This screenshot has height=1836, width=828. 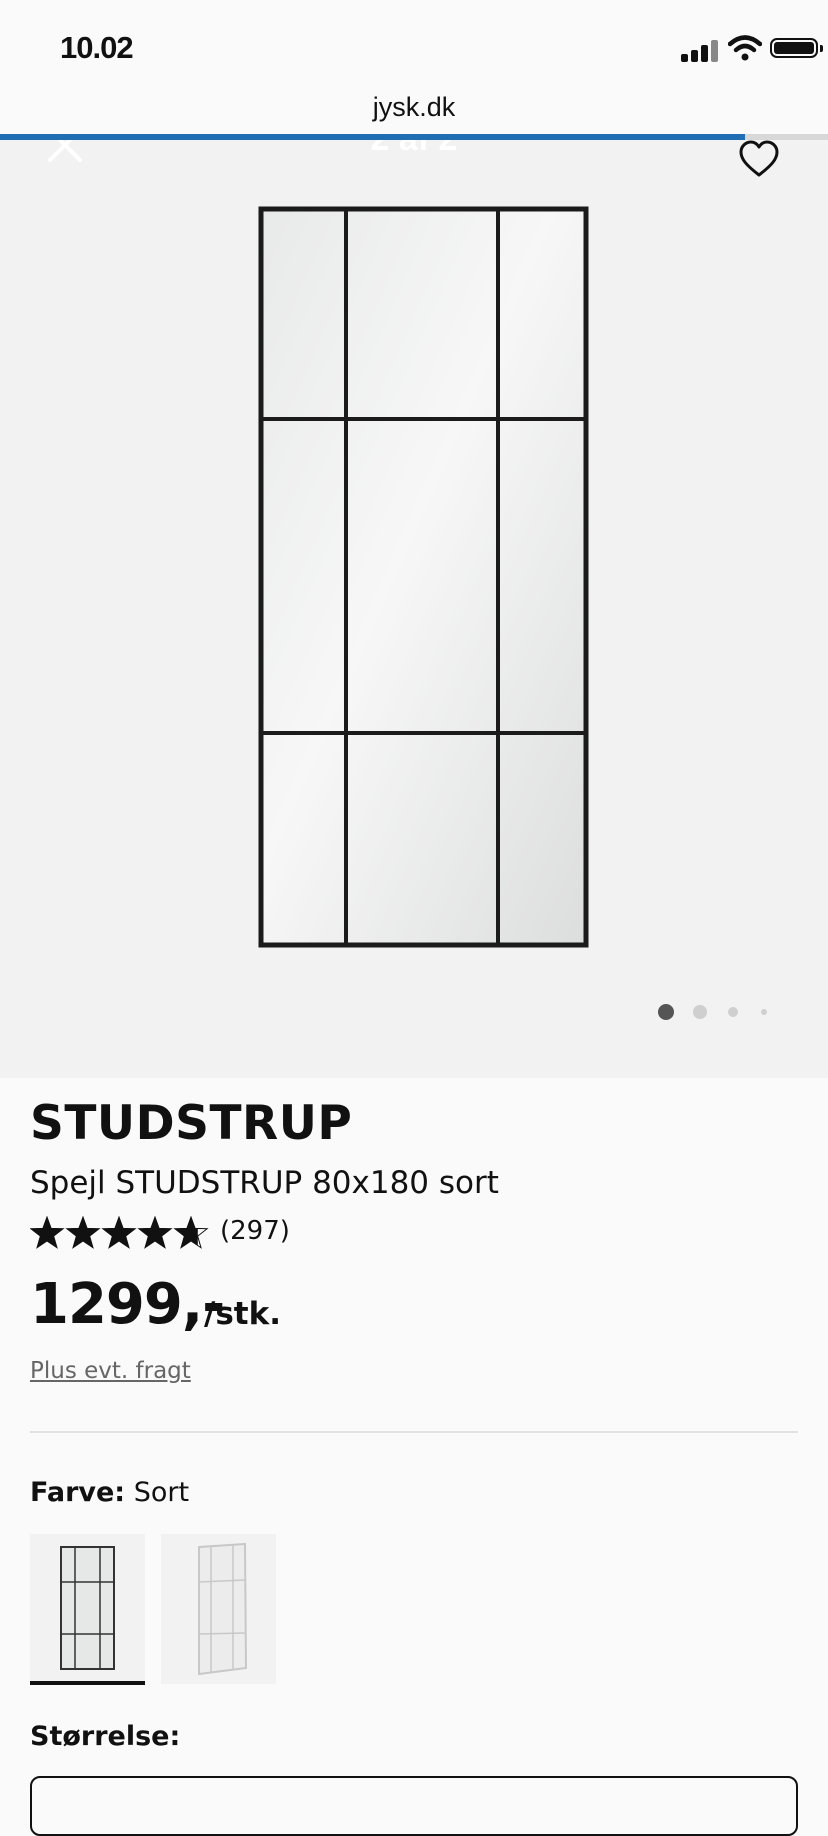 What do you see at coordinates (414, 1806) in the screenshot?
I see `size-select` at bounding box center [414, 1806].